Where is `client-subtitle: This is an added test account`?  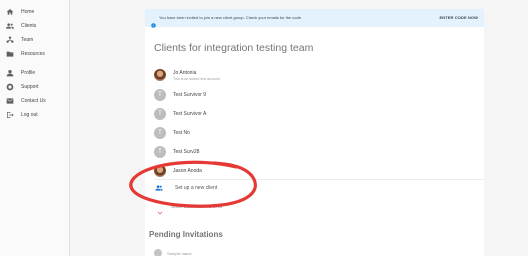
client-subtitle: This is an added test account is located at coordinates (196, 78).